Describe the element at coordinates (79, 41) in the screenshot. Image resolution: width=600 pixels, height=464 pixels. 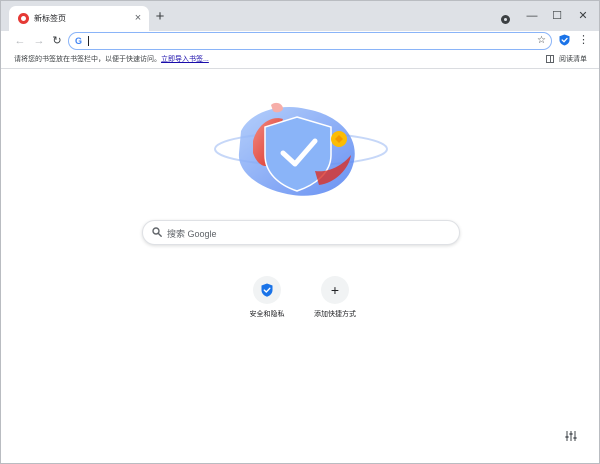
I see `google-logo-icon: G` at that location.